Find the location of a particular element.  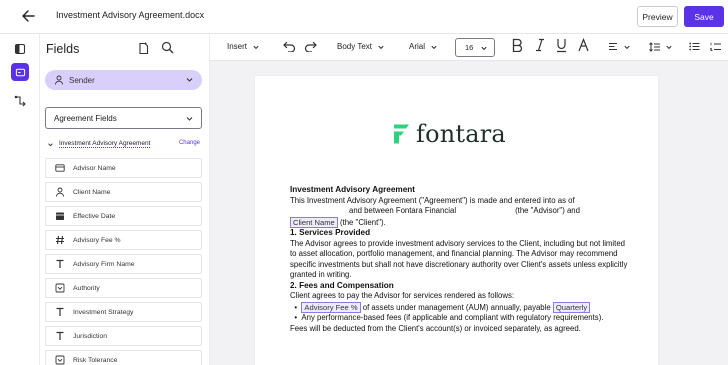

text-color-icon is located at coordinates (583, 44).